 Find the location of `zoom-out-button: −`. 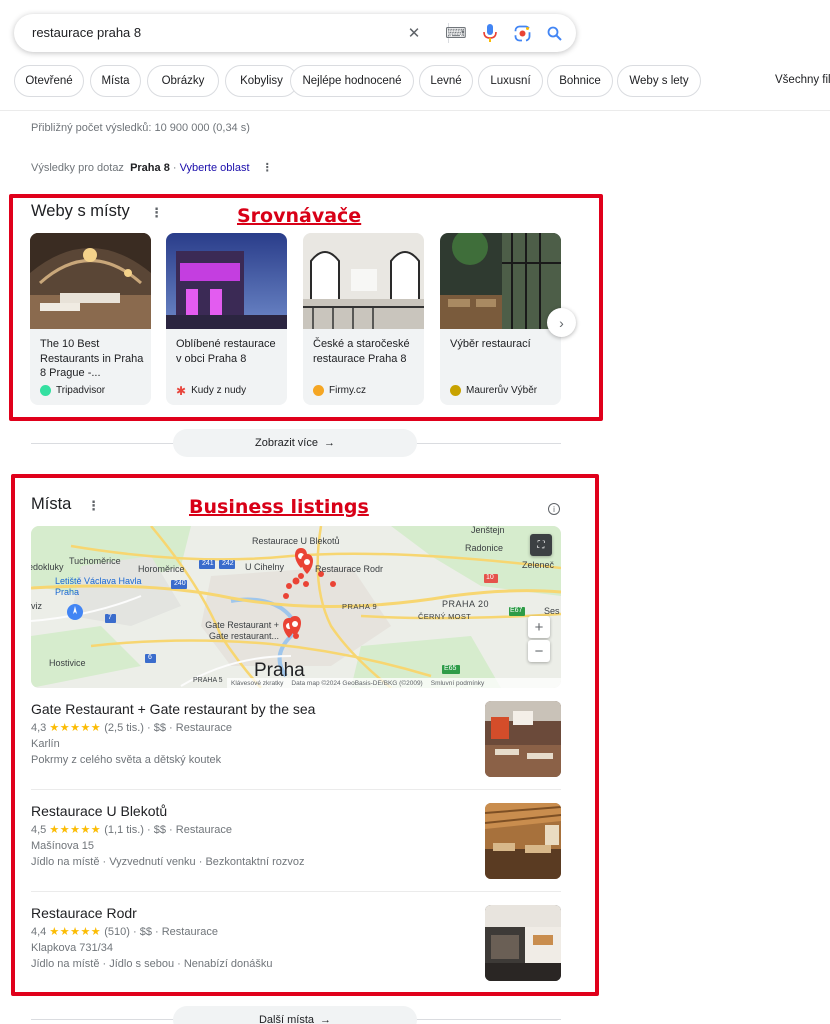

zoom-out-button: − is located at coordinates (539, 651).